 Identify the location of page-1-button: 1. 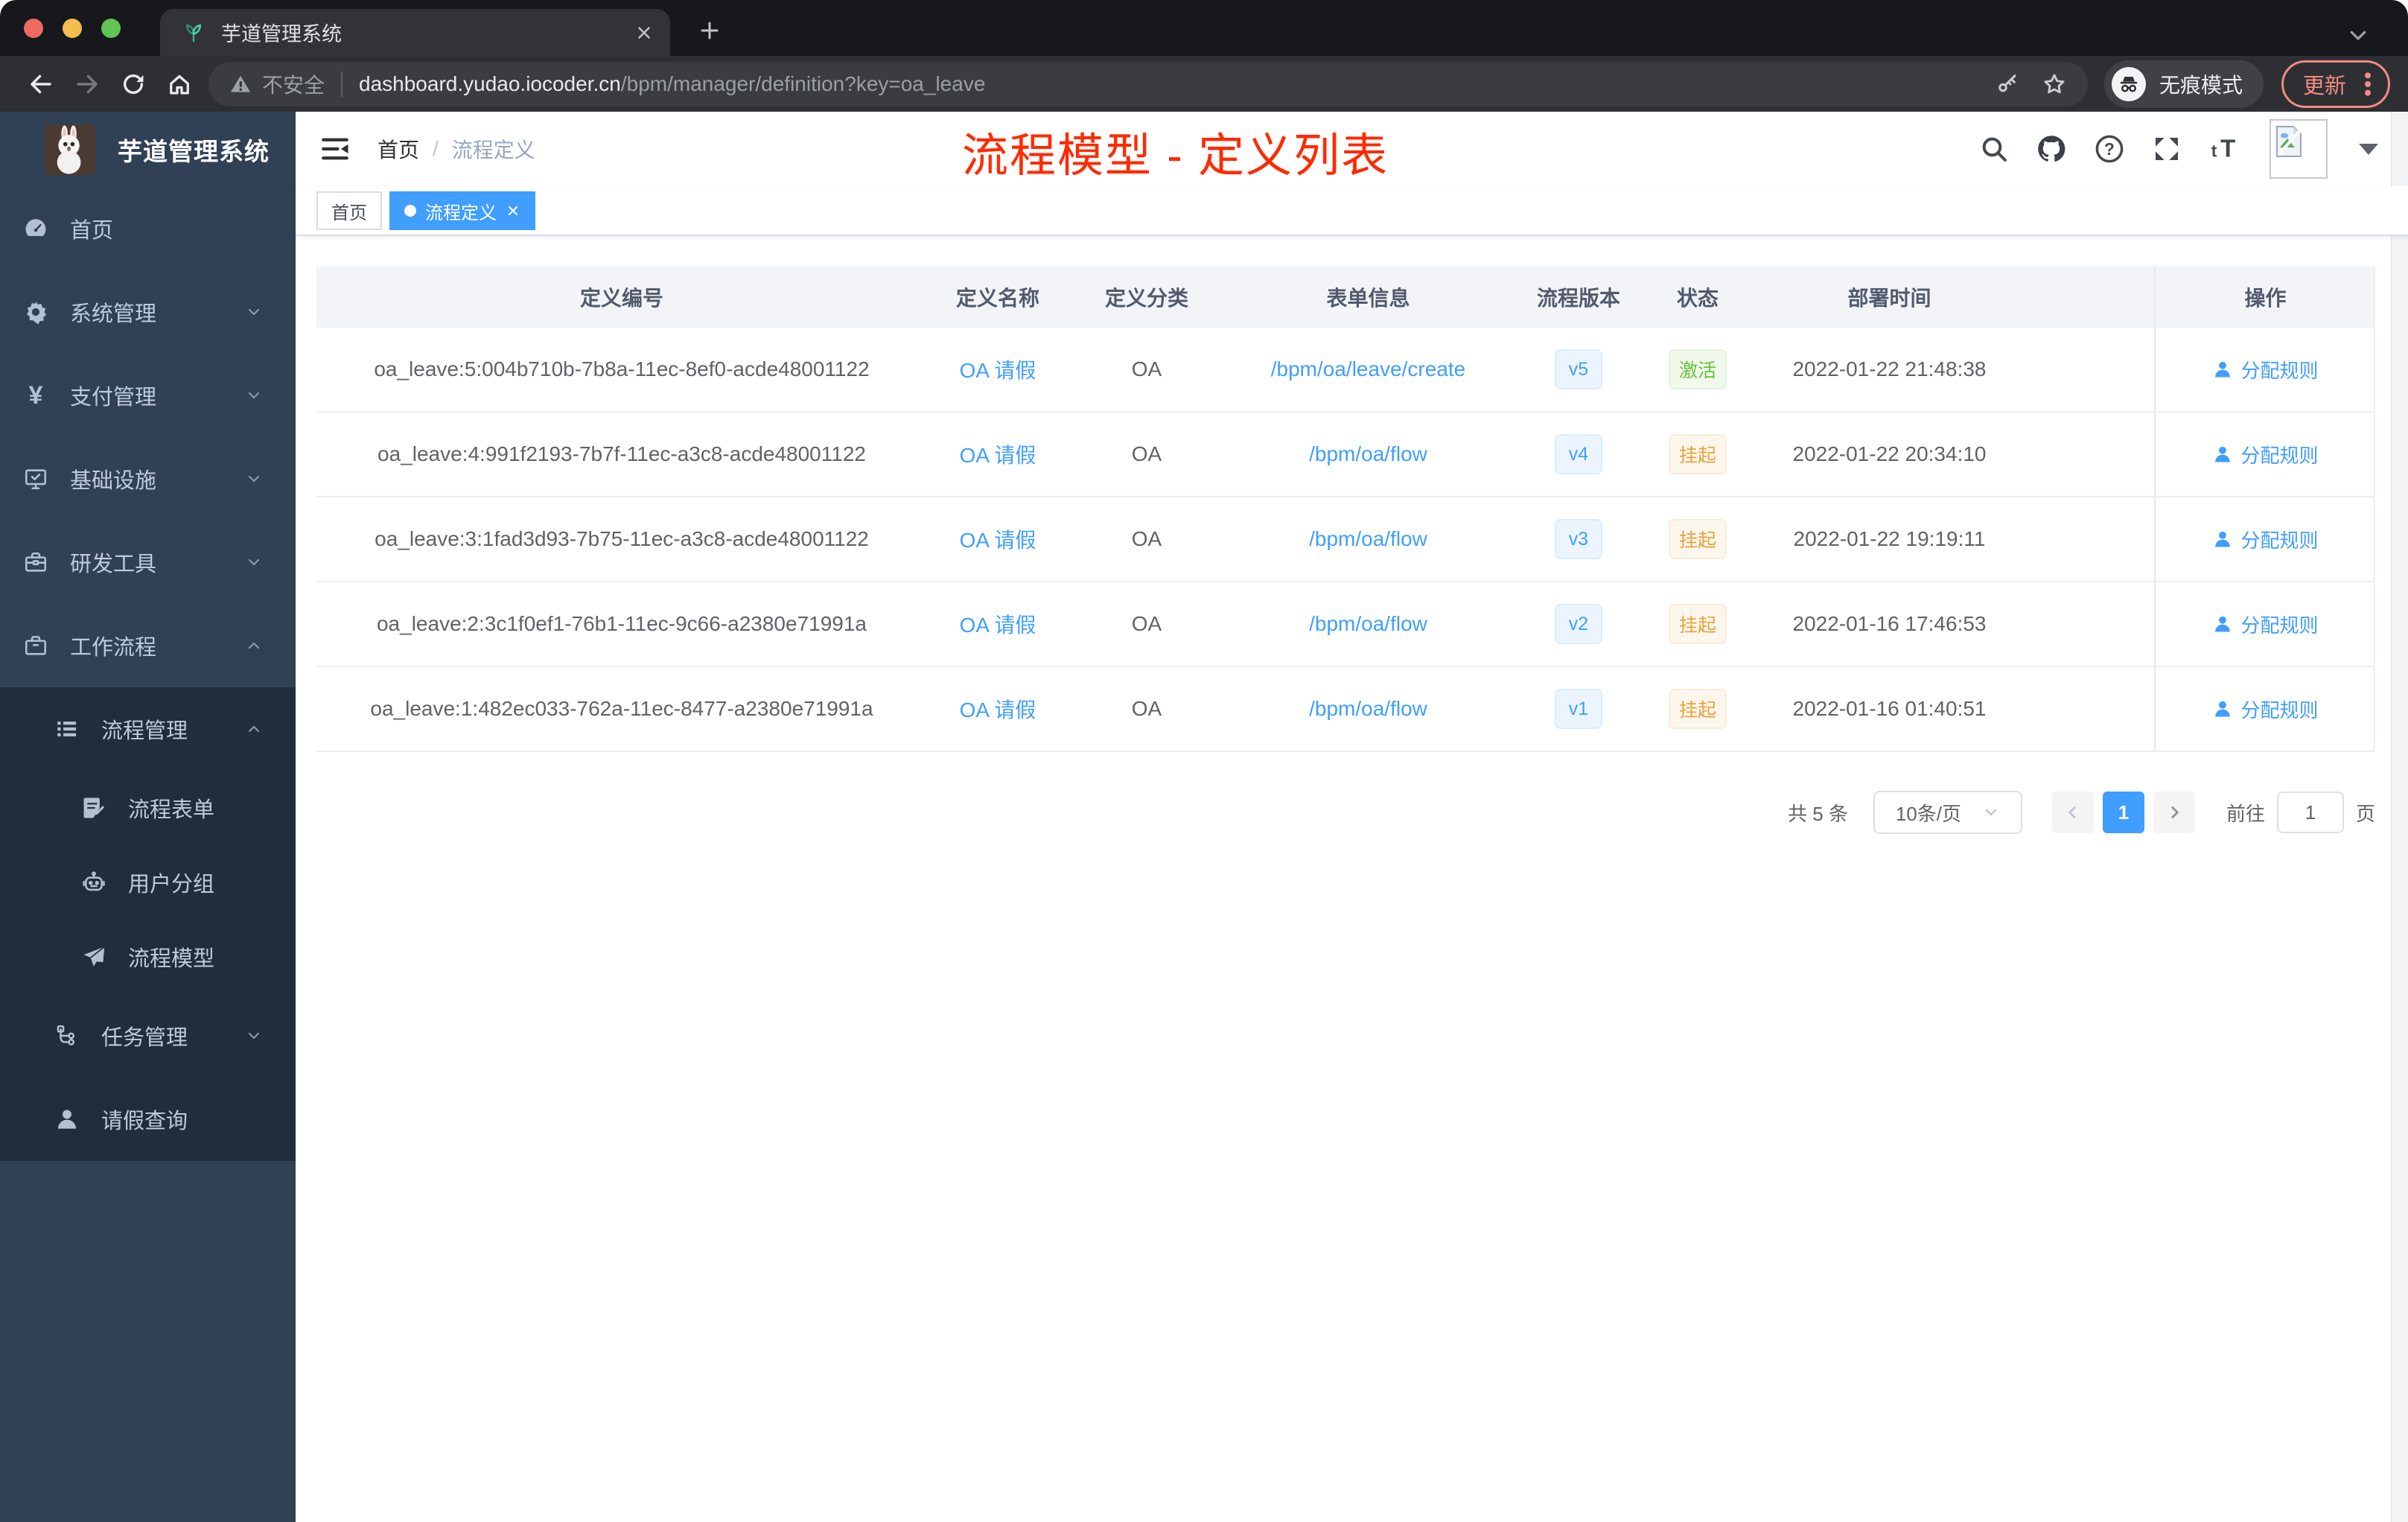
(2123, 812).